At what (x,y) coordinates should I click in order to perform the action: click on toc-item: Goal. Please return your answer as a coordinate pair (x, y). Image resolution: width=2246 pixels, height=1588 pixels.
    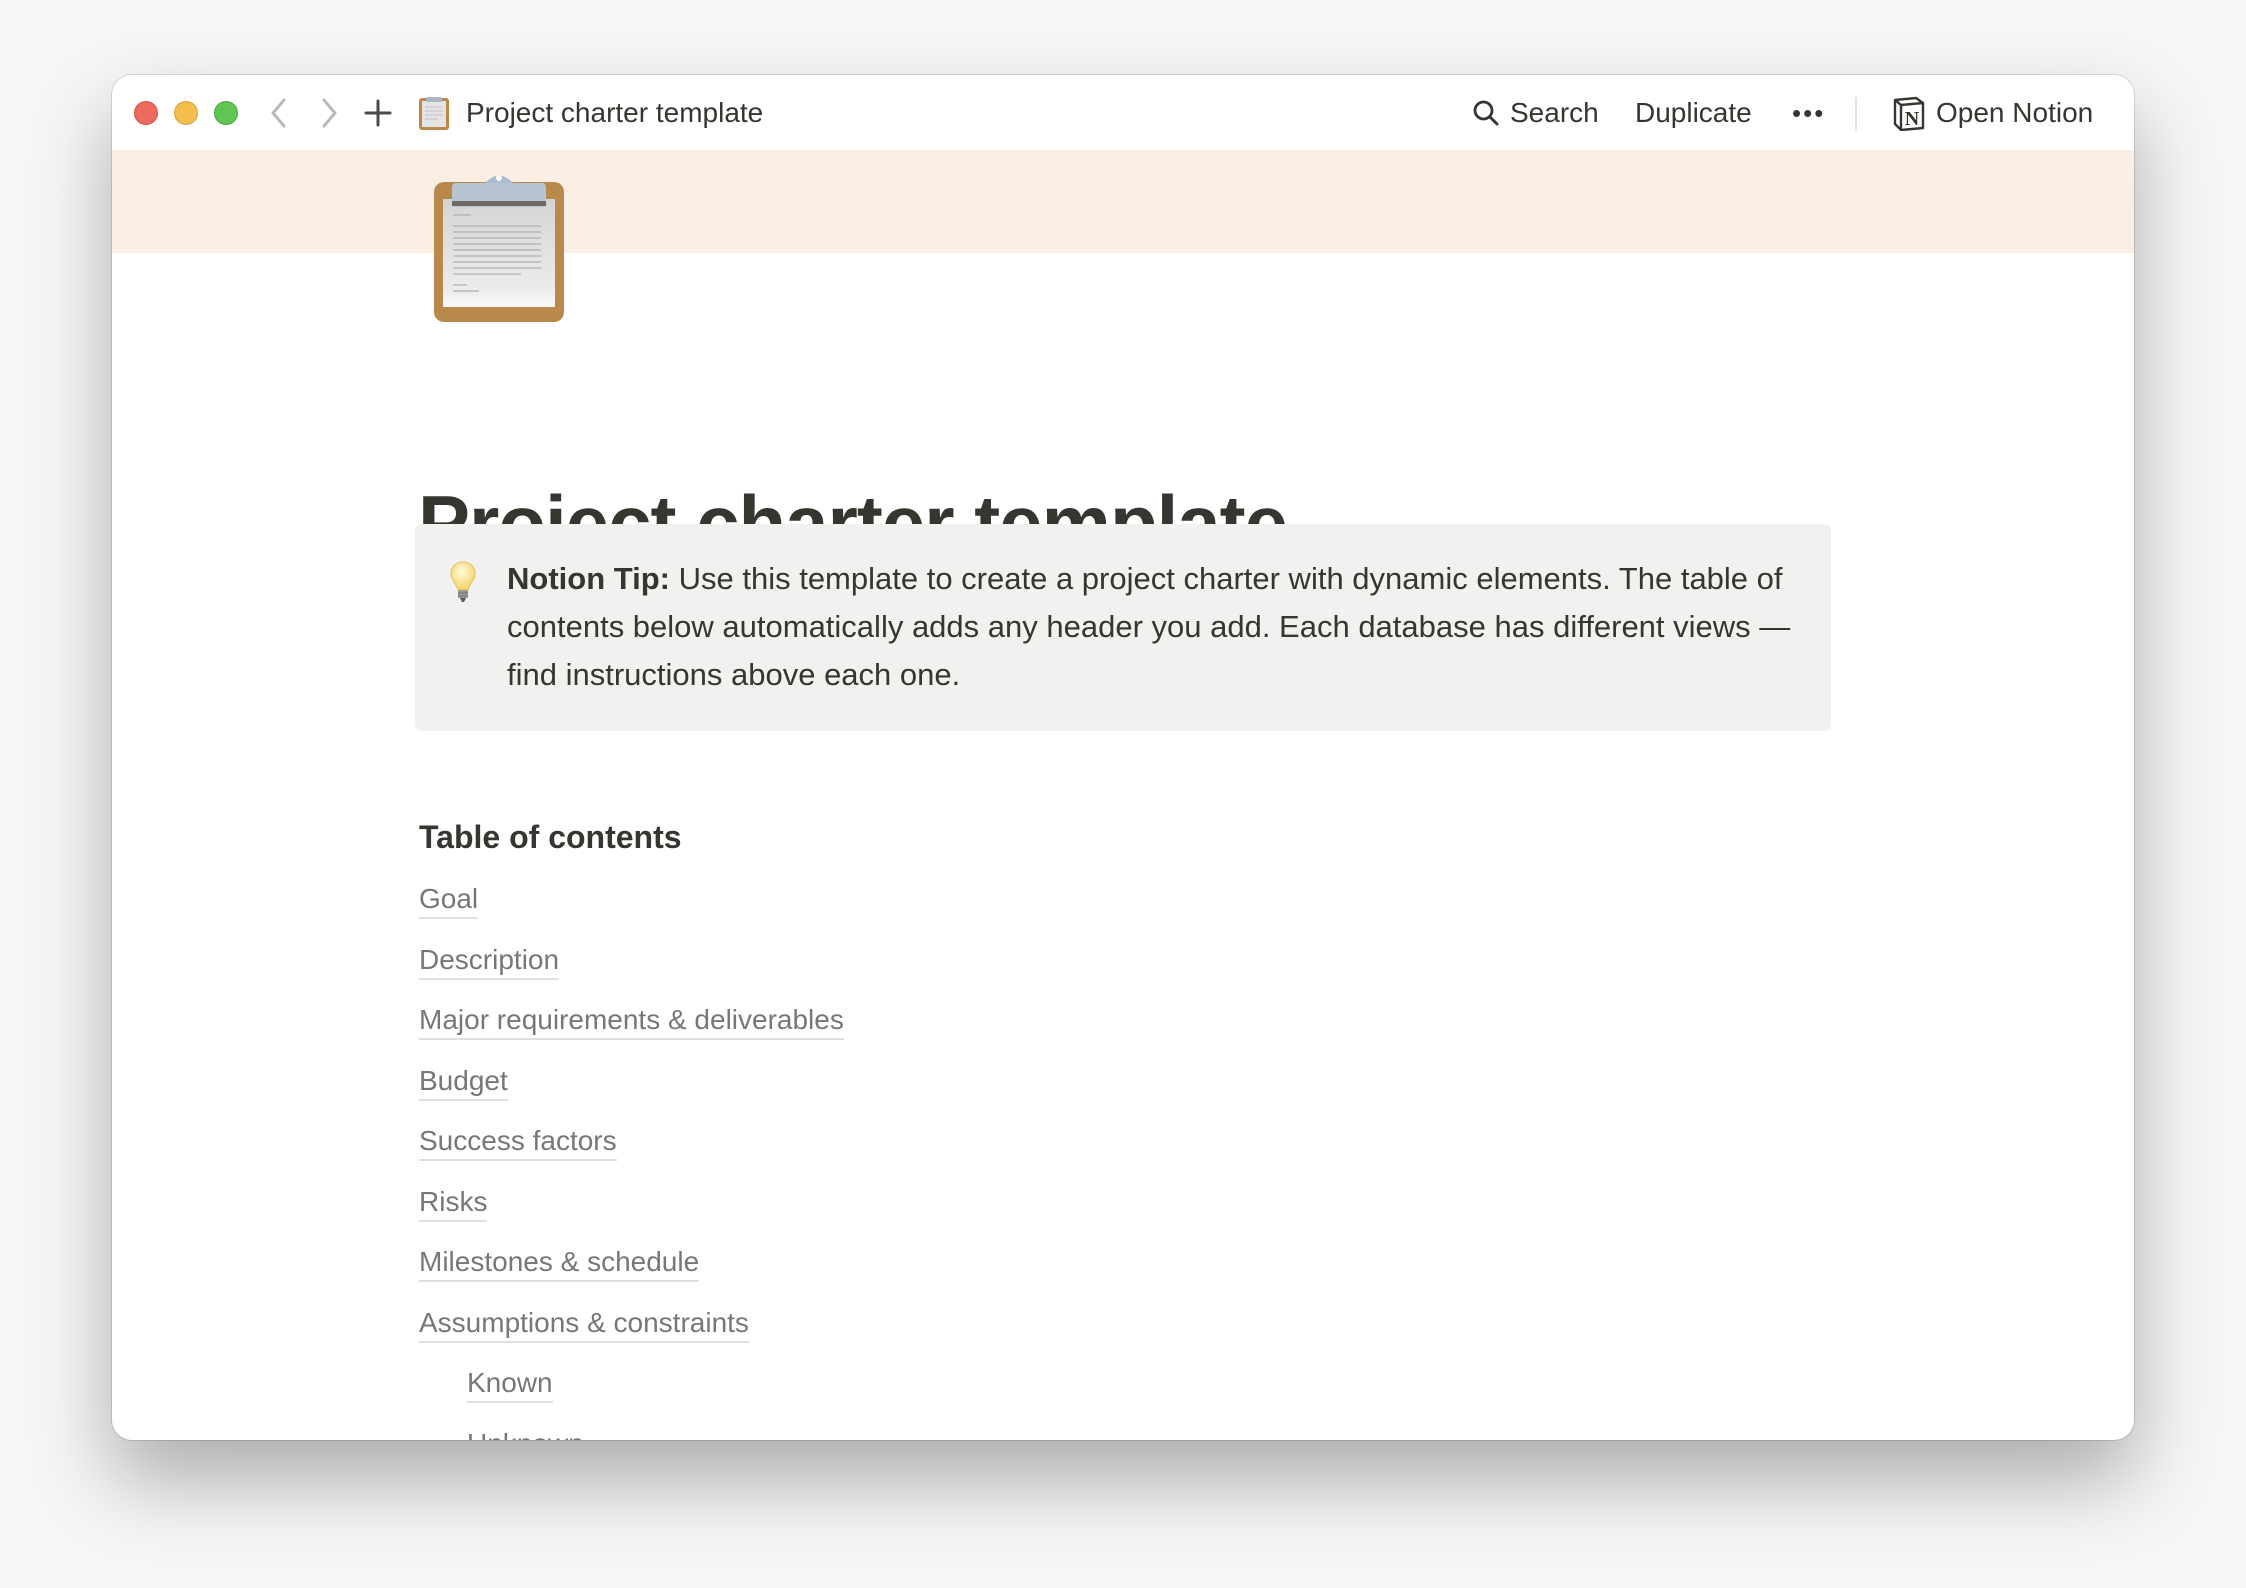
    Looking at the image, I should click on (631, 911).